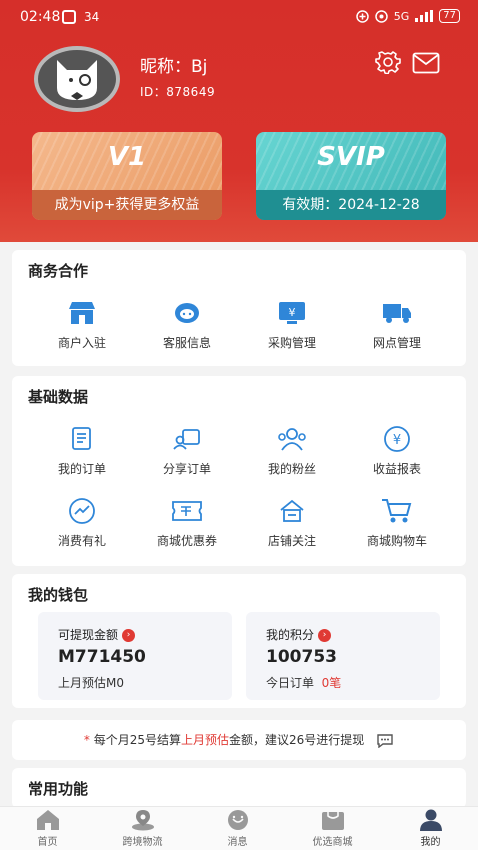 The image size is (478, 850). What do you see at coordinates (397, 511) in the screenshot?
I see `cart-icon` at bounding box center [397, 511].